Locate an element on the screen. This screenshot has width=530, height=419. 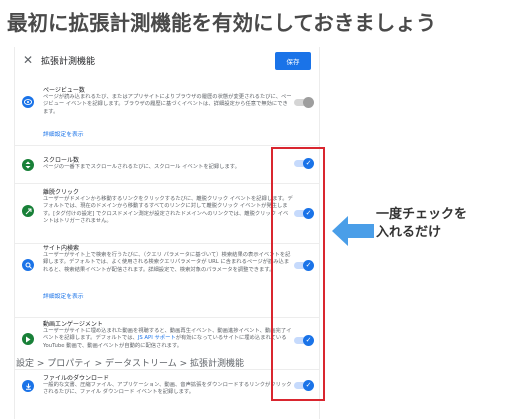
page-views-toggle is located at coordinates (304, 102).